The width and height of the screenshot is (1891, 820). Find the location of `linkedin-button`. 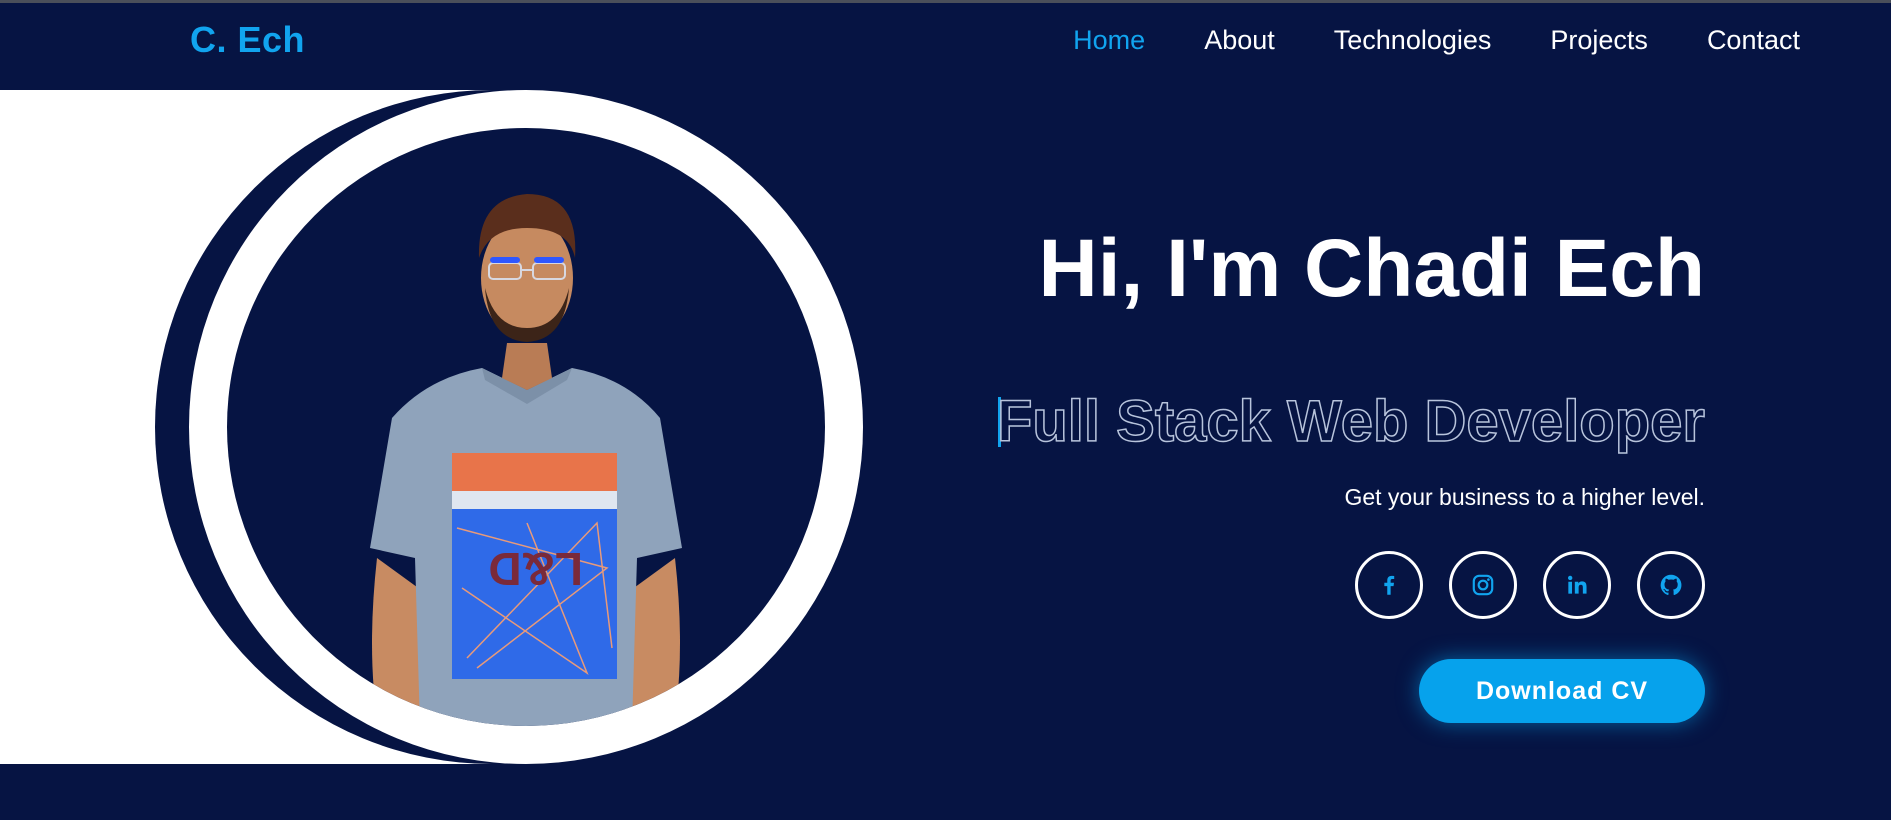

linkedin-button is located at coordinates (1577, 585).